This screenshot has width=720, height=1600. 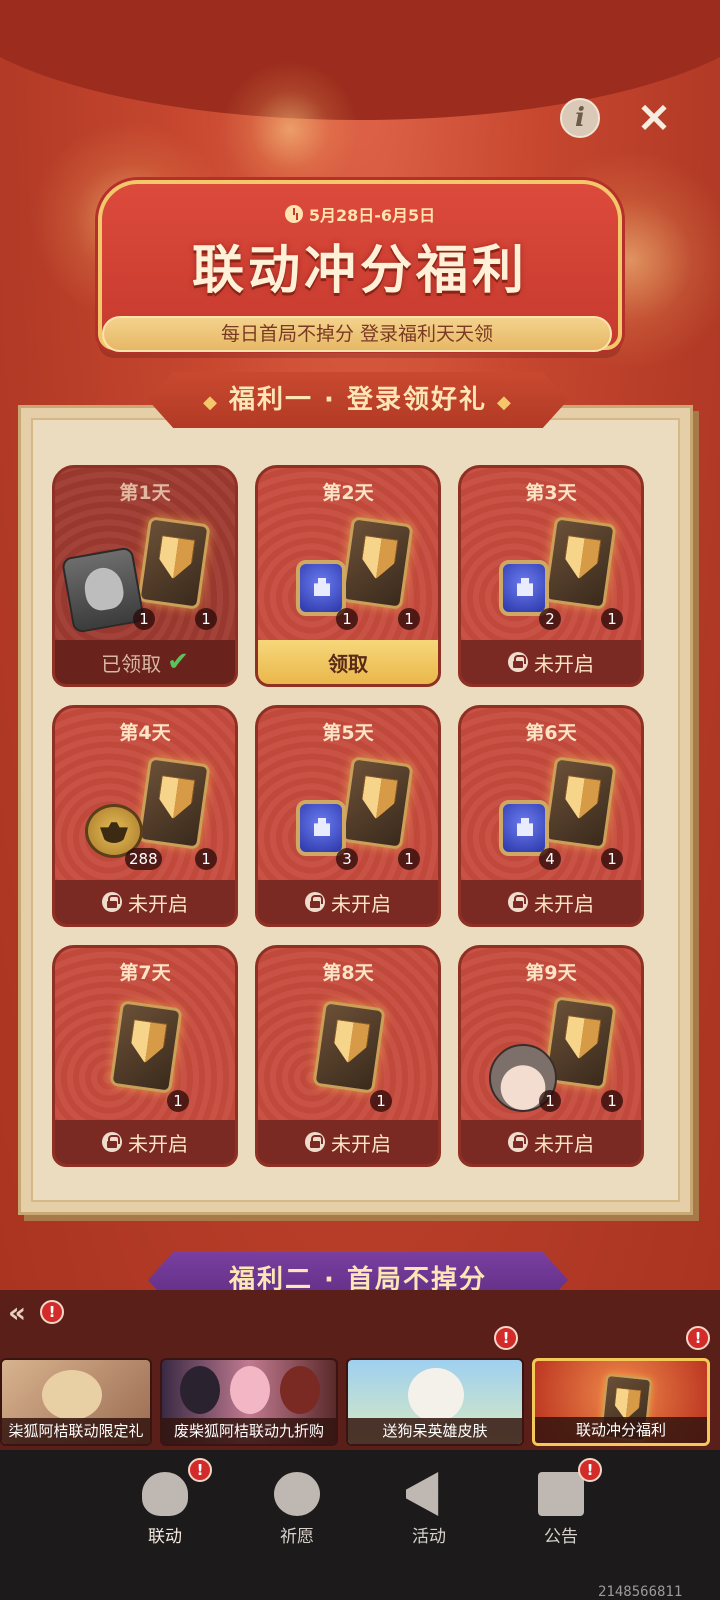 I want to click on promo-label: 废柴狐阿桔联动九折购, so click(x=249, y=1431).